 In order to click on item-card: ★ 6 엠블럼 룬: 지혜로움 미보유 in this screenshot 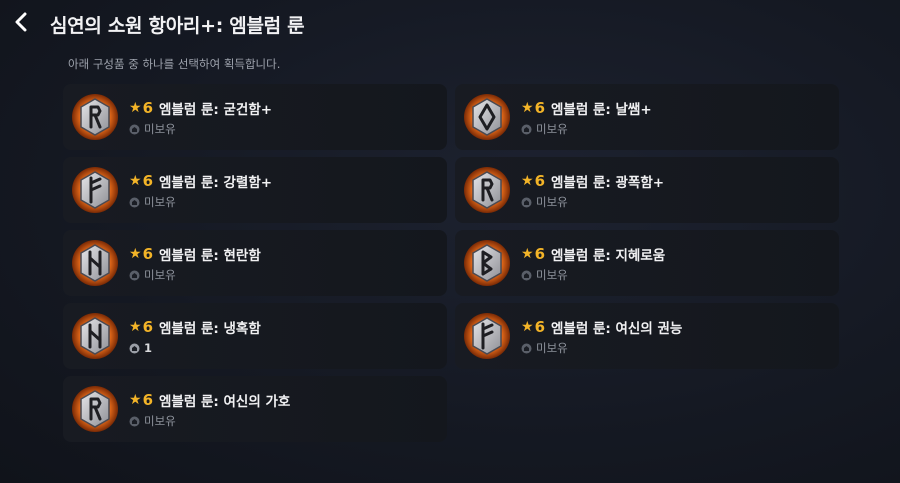, I will do `click(647, 263)`.